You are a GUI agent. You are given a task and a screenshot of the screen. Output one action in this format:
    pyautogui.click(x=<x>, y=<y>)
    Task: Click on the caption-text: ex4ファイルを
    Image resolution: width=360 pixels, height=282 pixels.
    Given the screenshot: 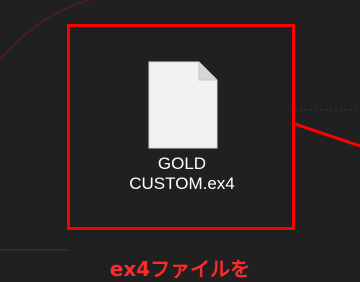 What is the action you would take?
    pyautogui.click(x=180, y=269)
    